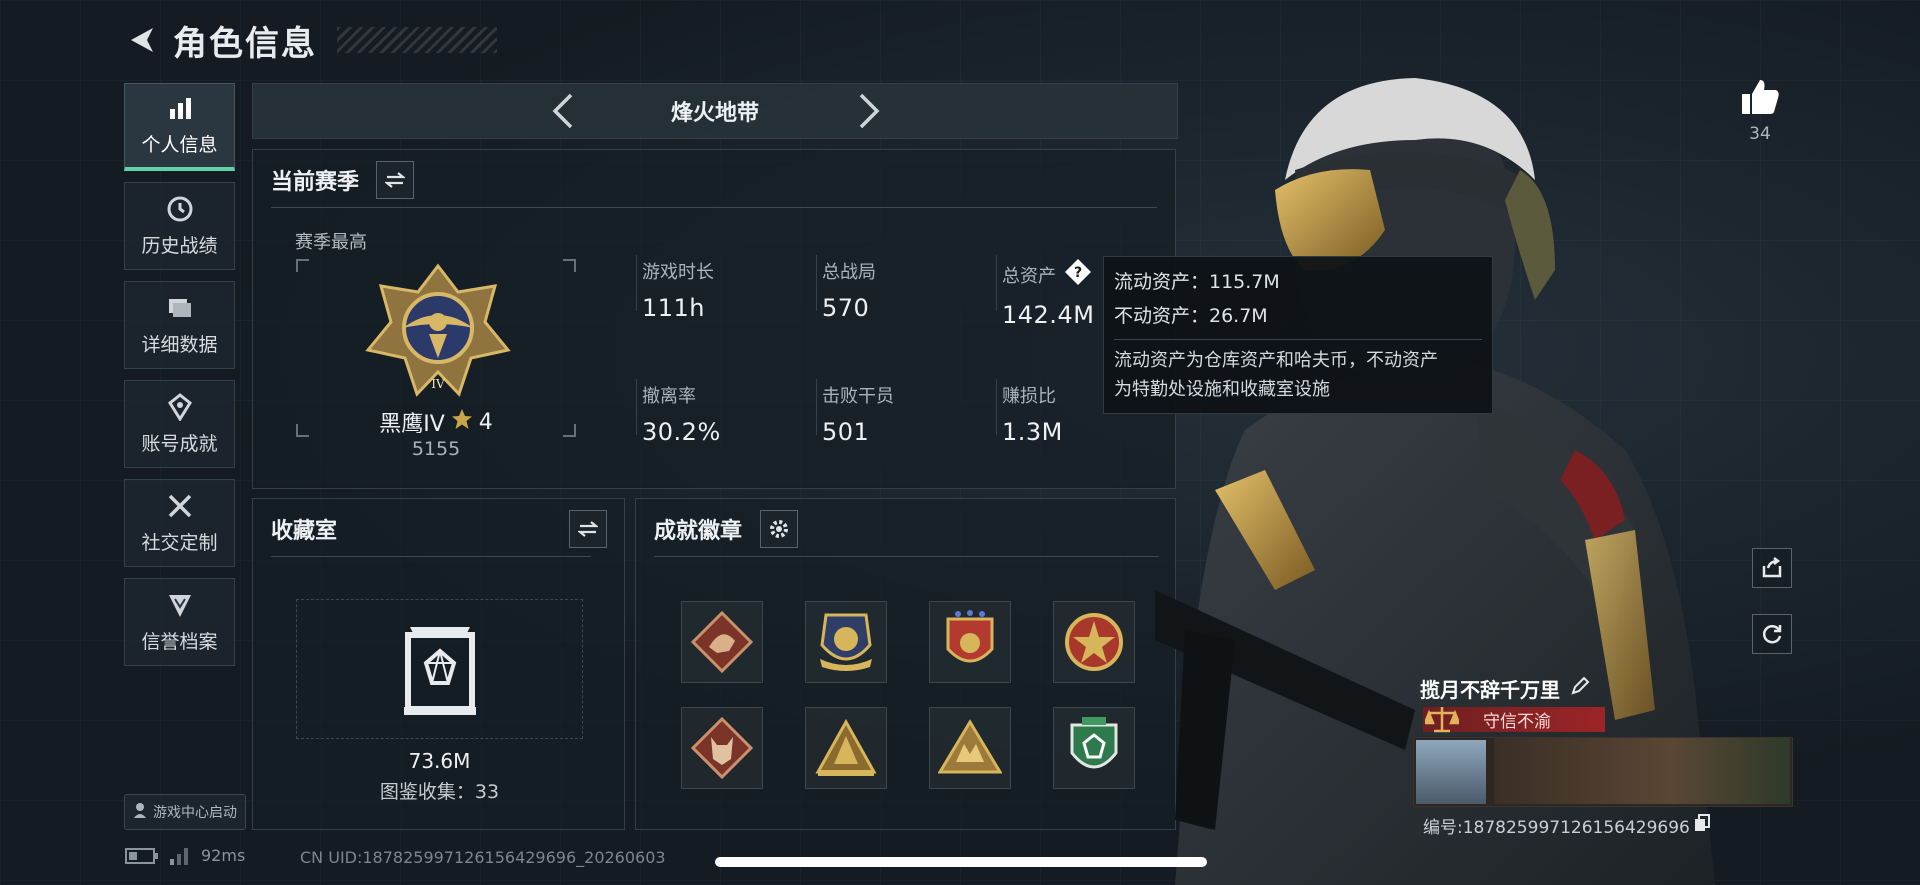 The width and height of the screenshot is (1920, 885). I want to click on badge-pyramid, so click(970, 748).